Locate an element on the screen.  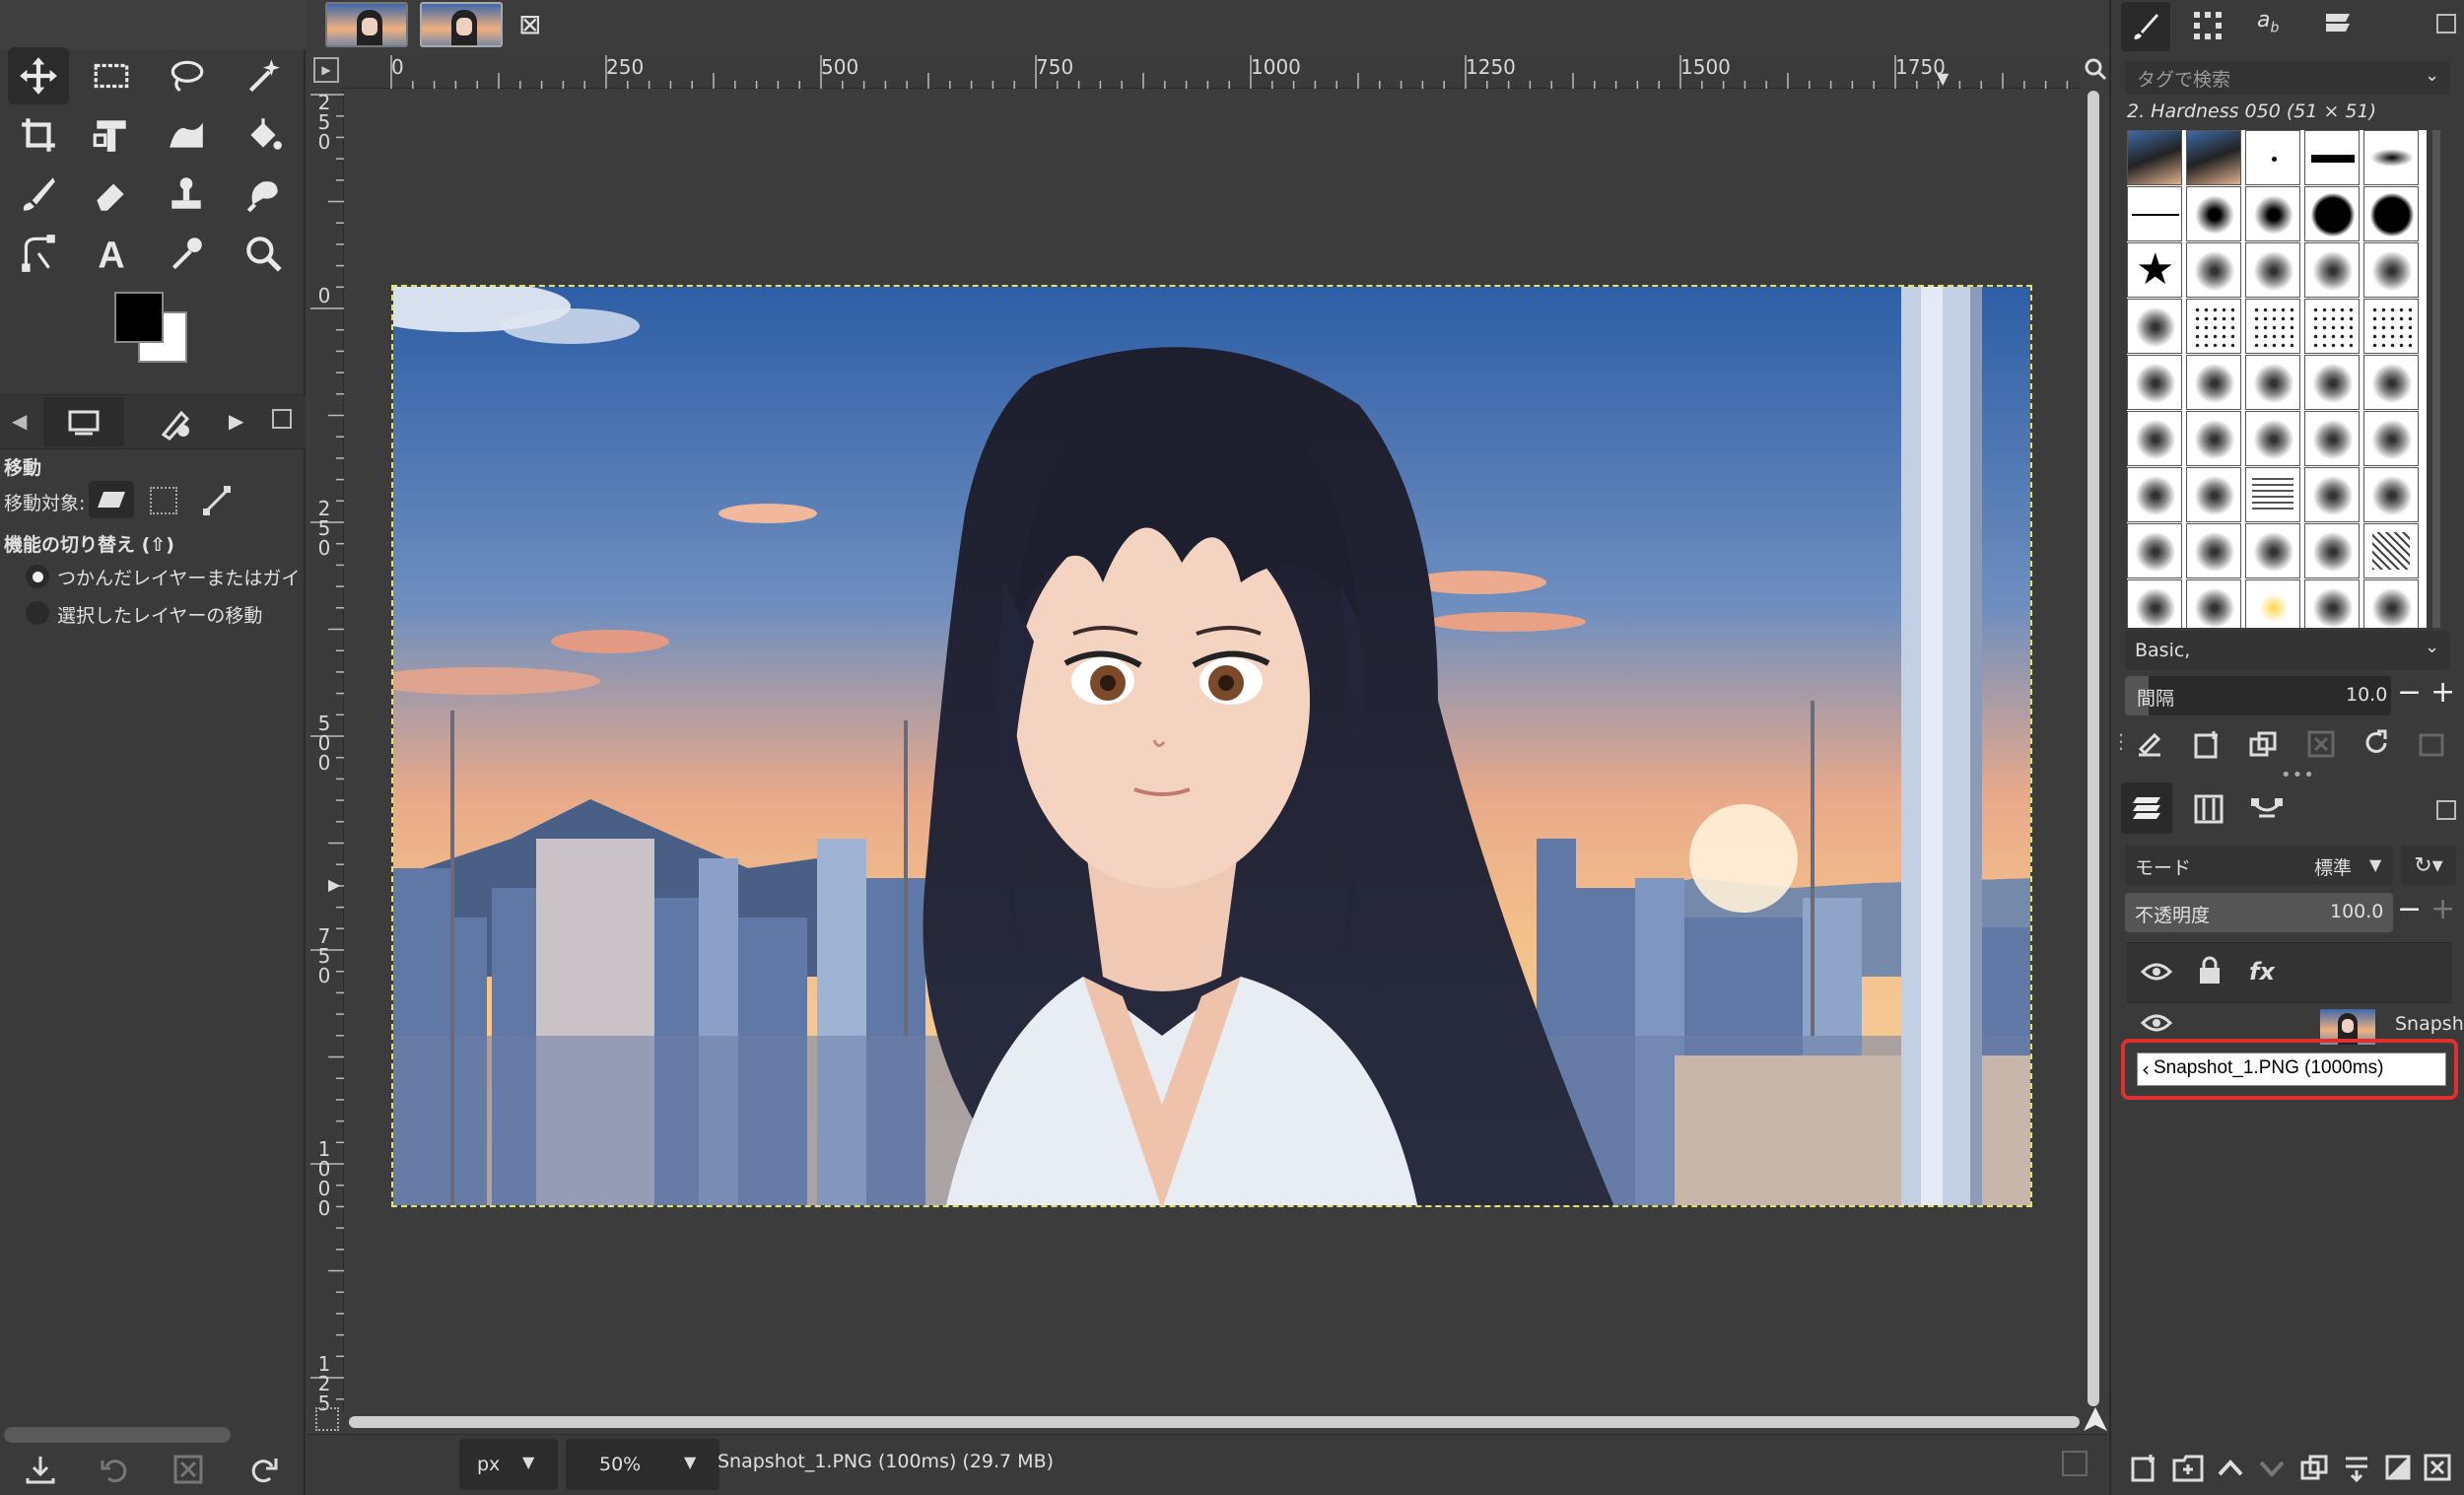
lock-icon is located at coordinates (2210, 972).